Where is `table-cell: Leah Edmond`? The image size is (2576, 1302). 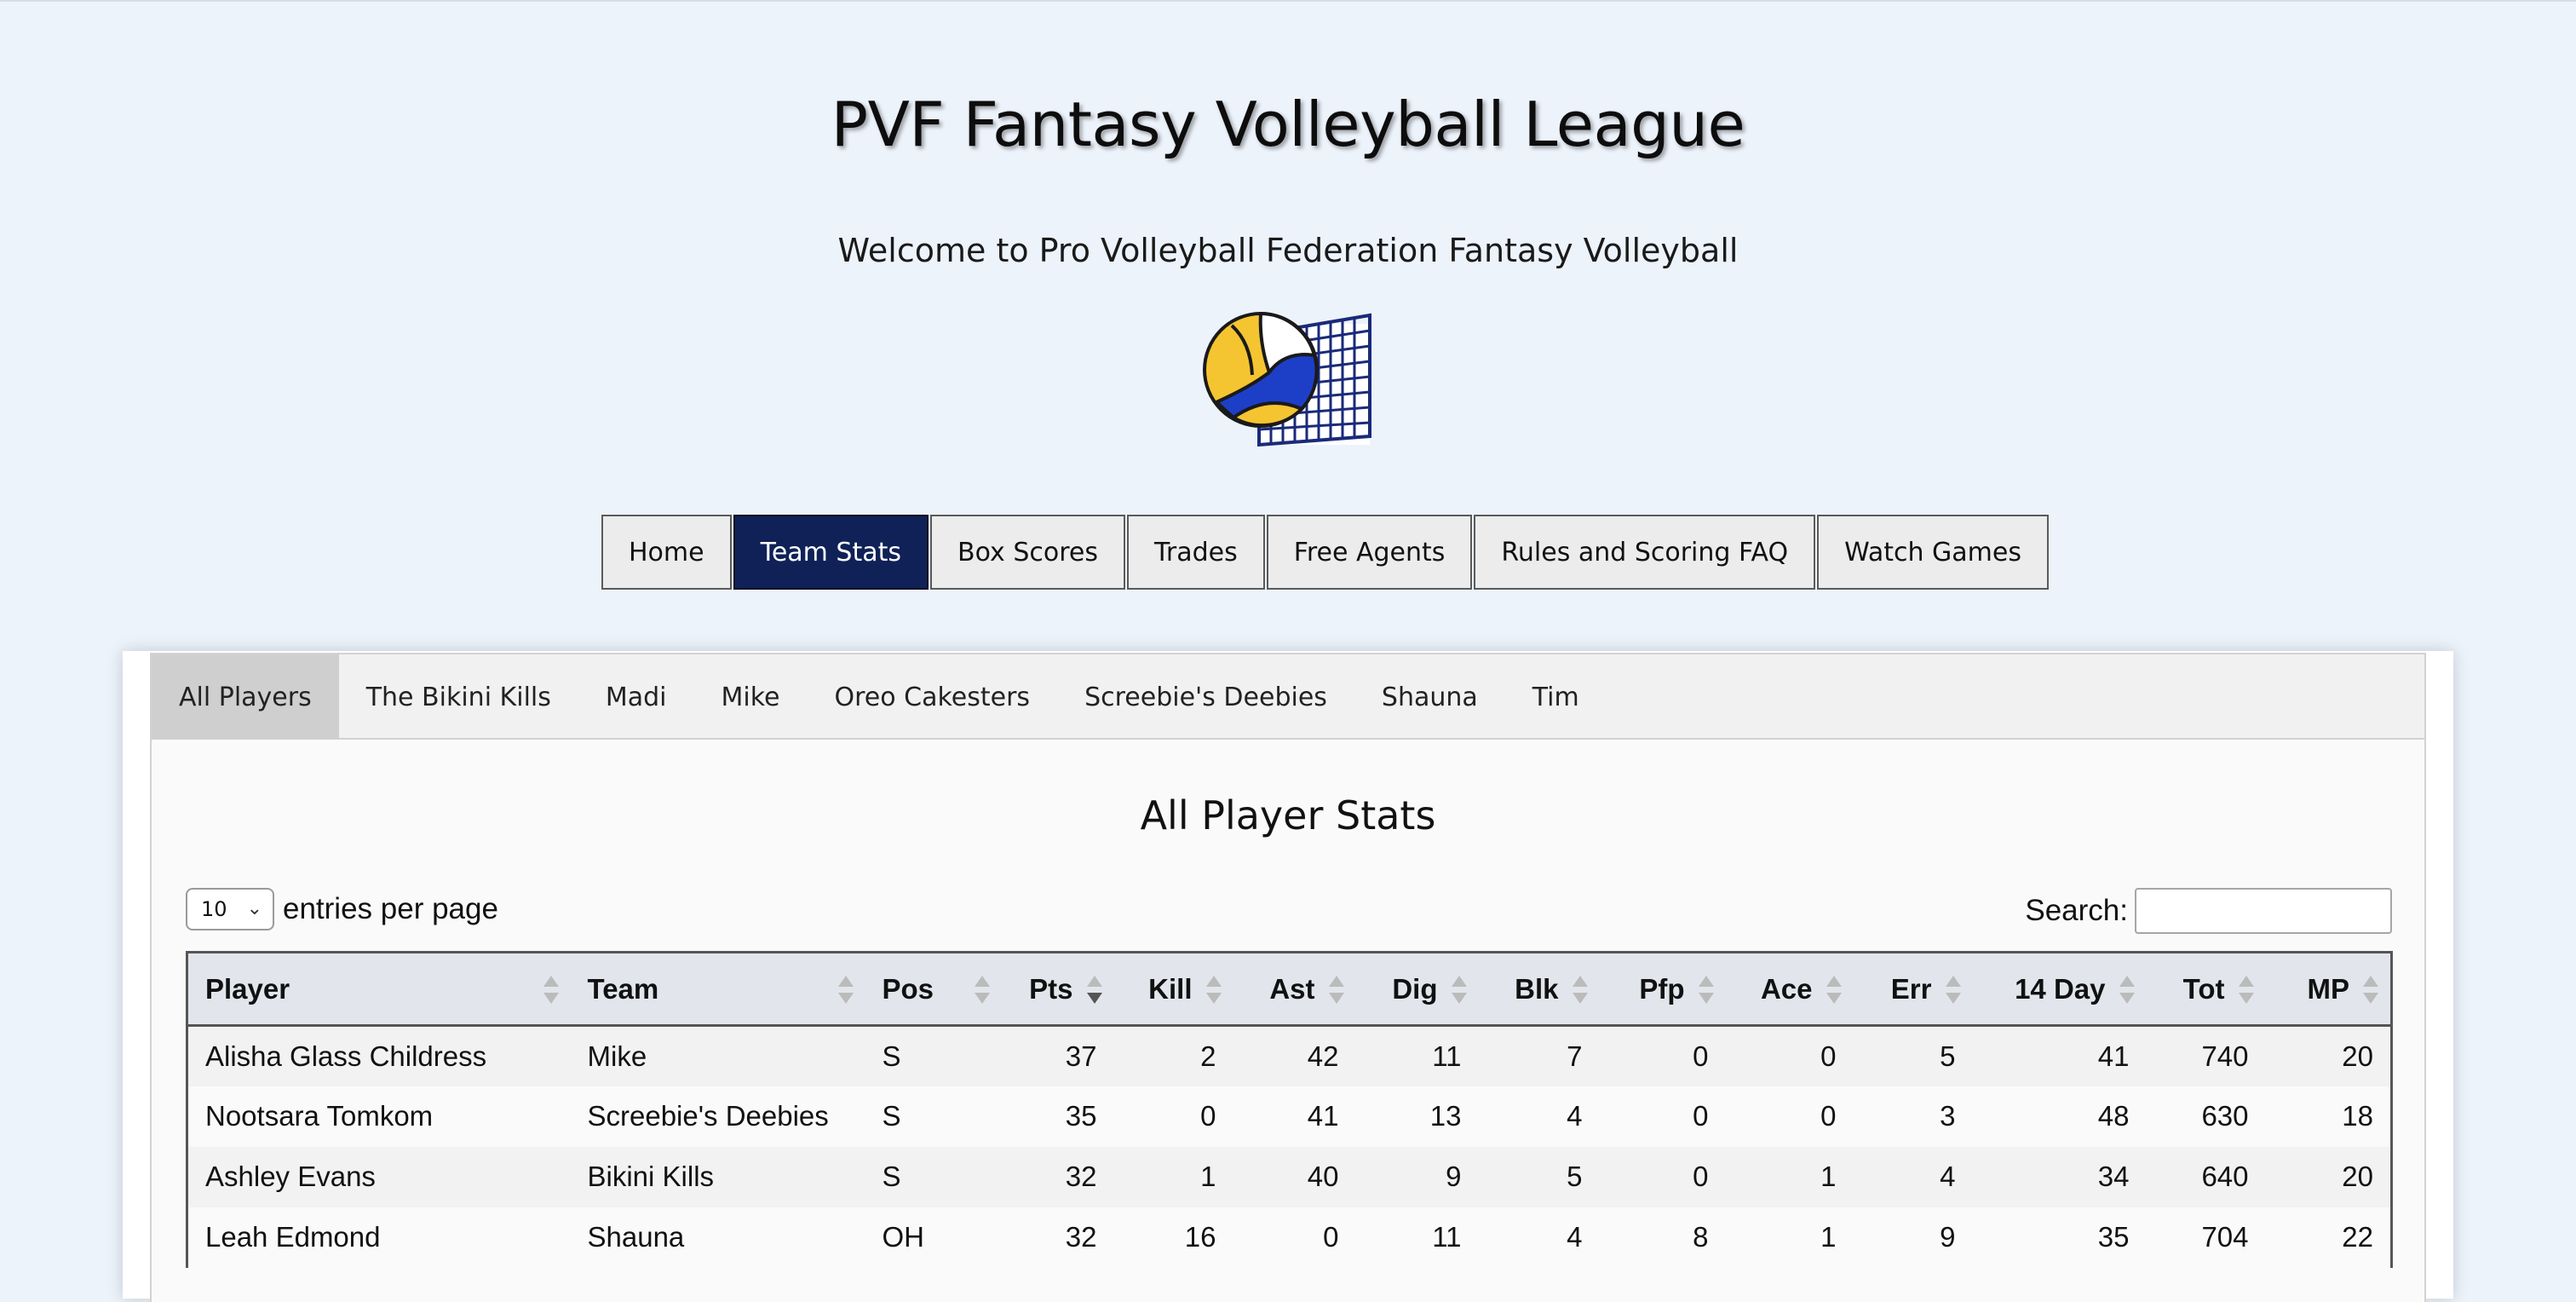 table-cell: Leah Edmond is located at coordinates (379, 1237).